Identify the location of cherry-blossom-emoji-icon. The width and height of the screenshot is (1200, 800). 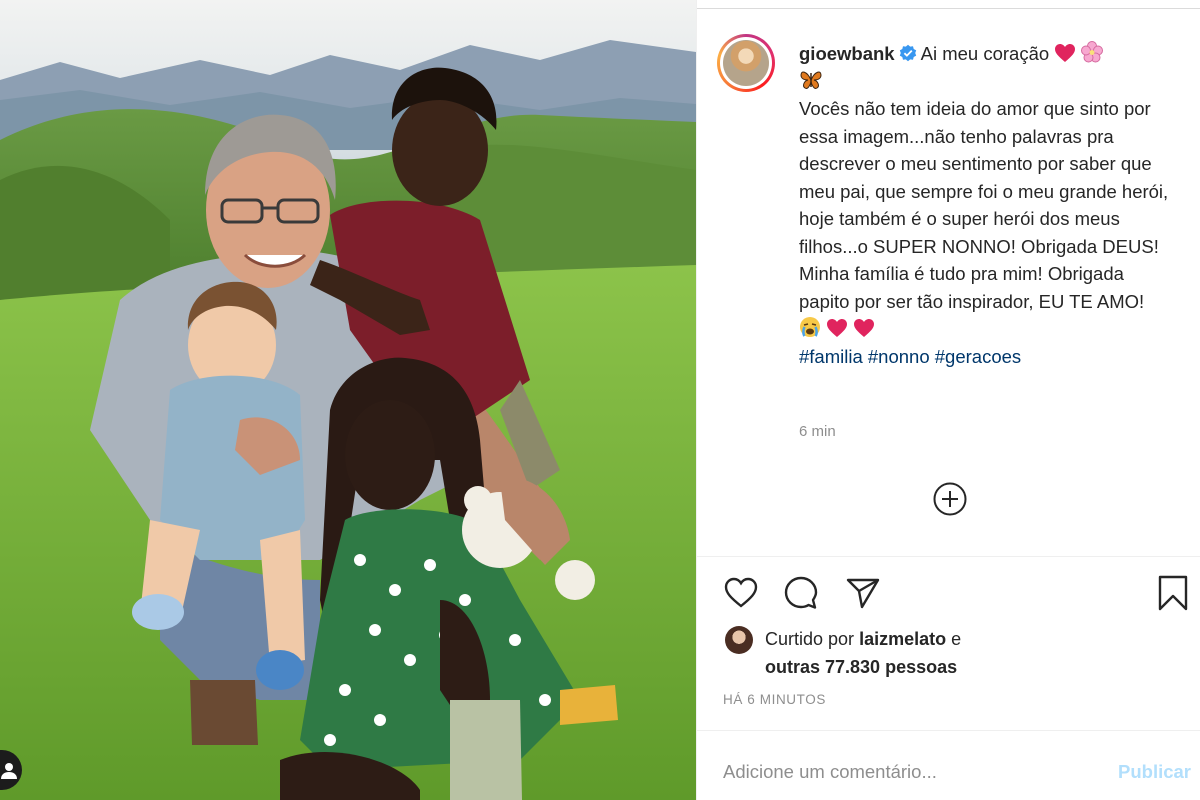
(1092, 52).